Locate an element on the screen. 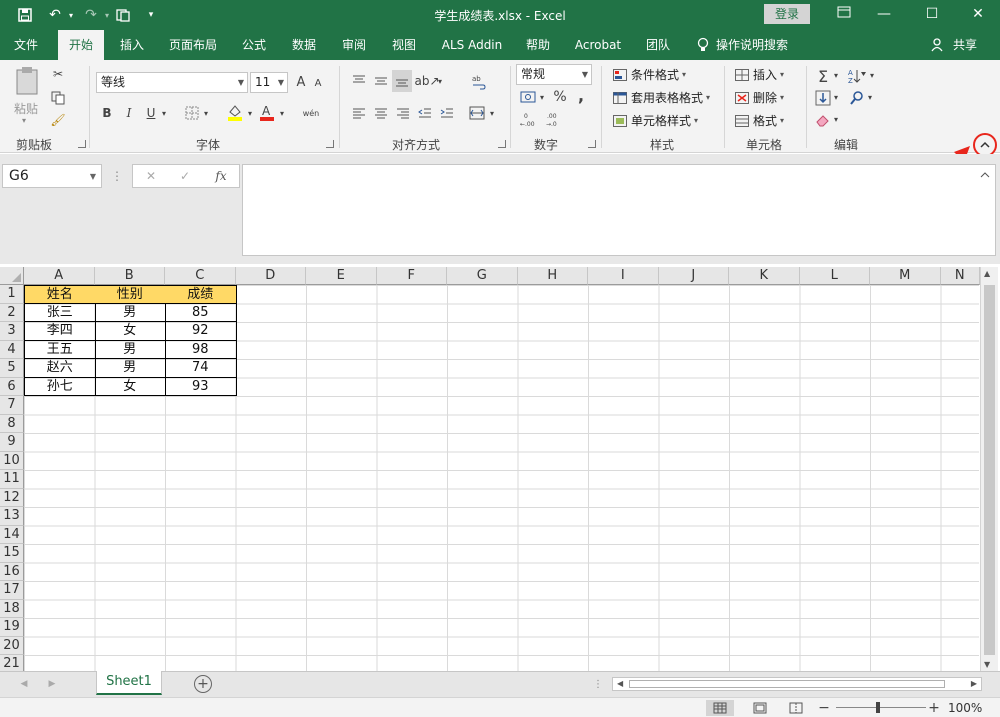 Image resolution: width=1000 pixels, height=717 pixels. tab-insert: 插入 is located at coordinates (132, 45).